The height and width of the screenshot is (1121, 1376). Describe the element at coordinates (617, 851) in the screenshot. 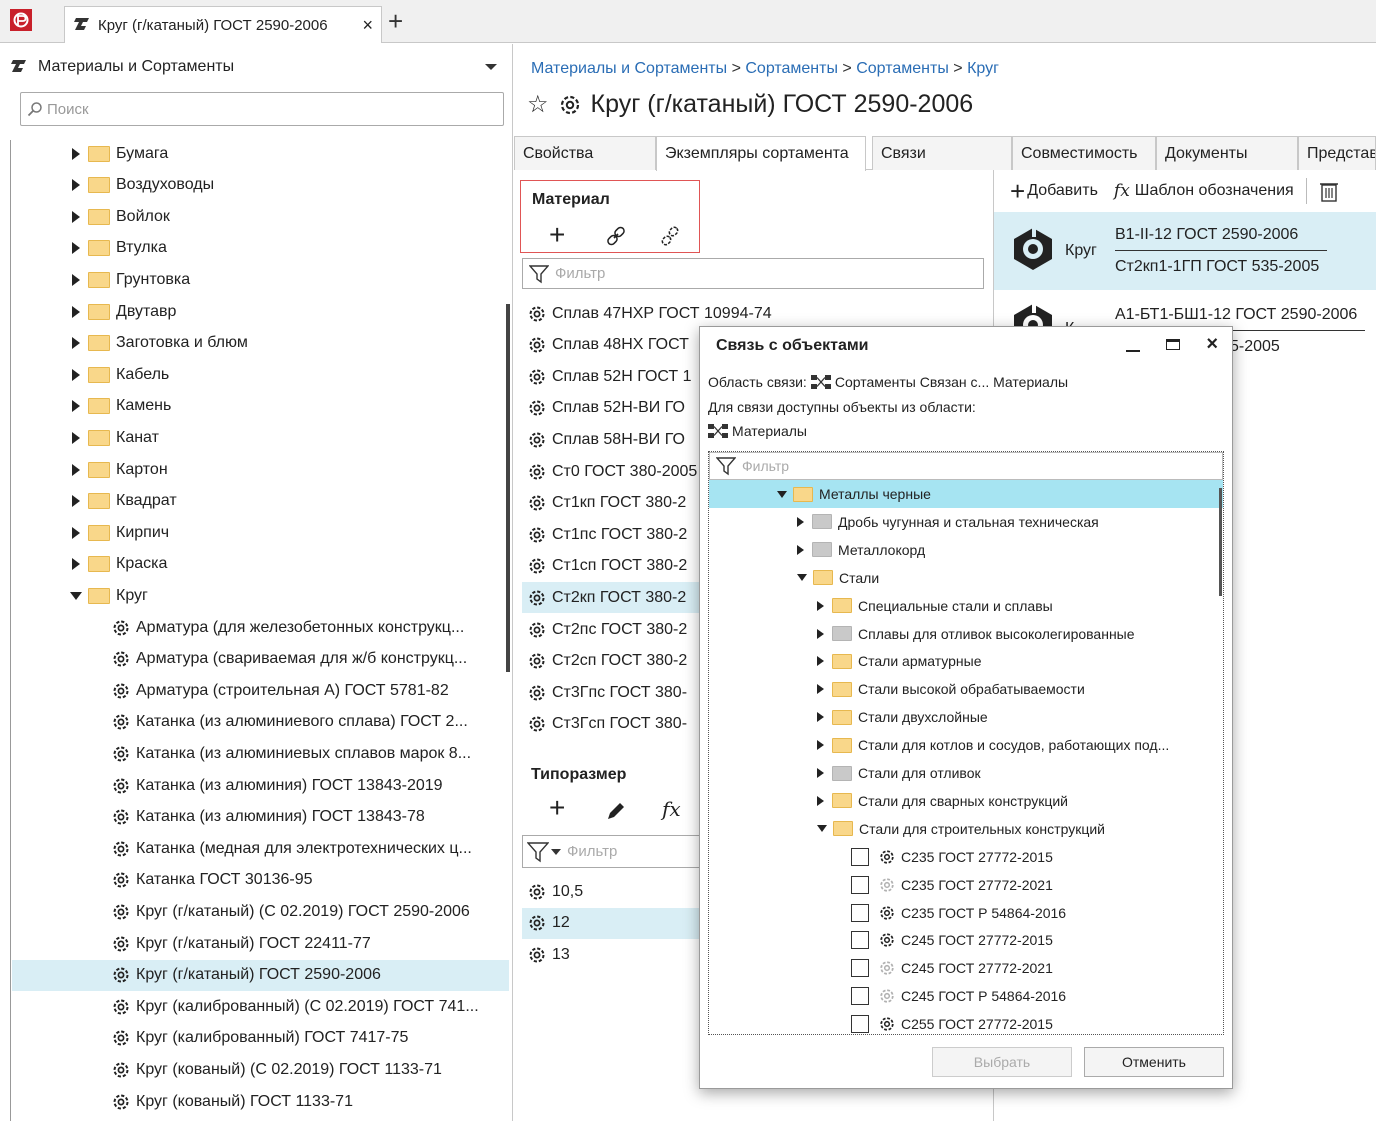

I see `size-filter-input: Фильтр` at that location.